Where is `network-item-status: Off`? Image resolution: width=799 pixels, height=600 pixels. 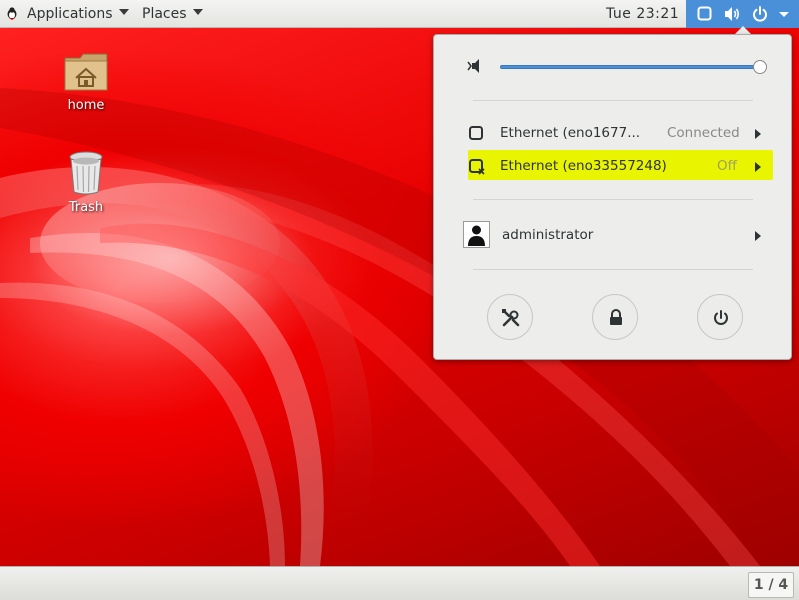 network-item-status: Off is located at coordinates (727, 166).